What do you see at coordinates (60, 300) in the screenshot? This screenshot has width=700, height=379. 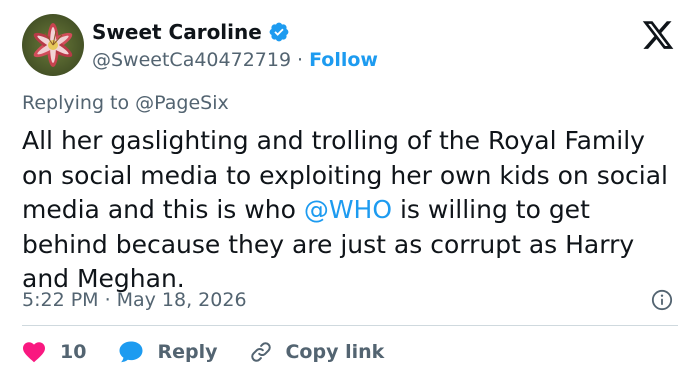 I see `tweet-time: 5:22 PM` at bounding box center [60, 300].